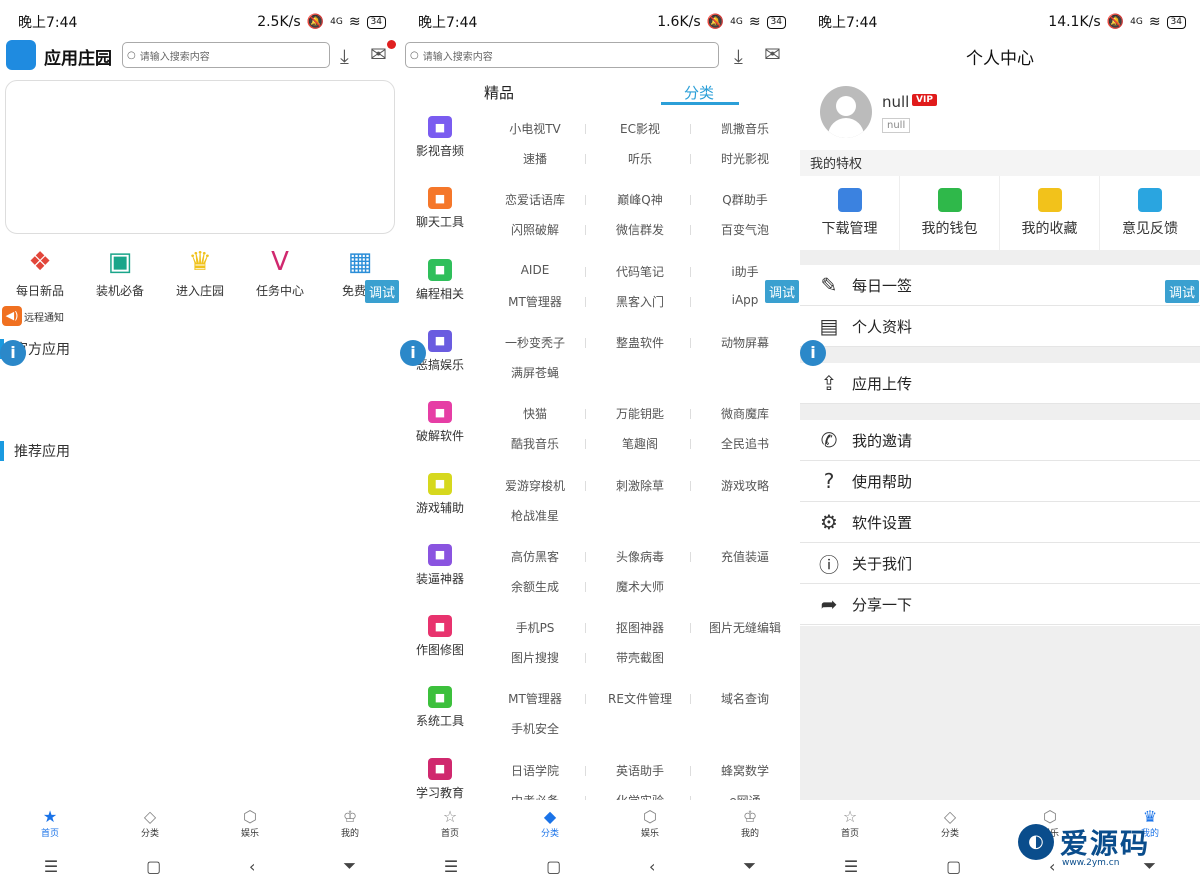  Describe the element at coordinates (745, 342) in the screenshot. I see `category-app-item: 动物屏幕` at that location.